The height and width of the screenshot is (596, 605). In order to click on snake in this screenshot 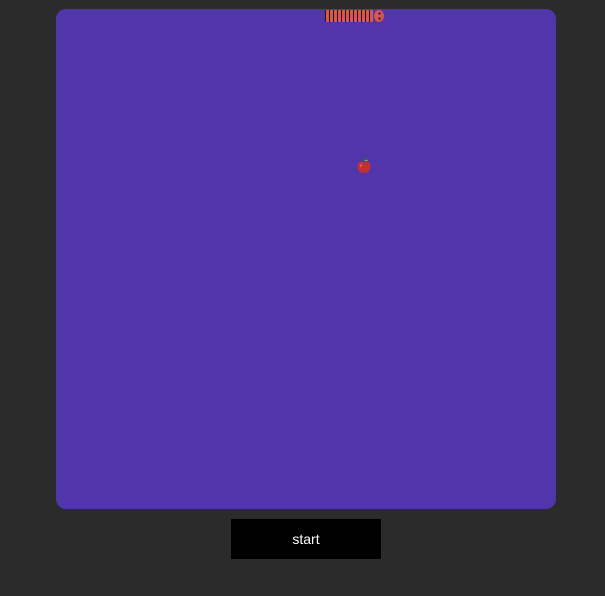, I will do `click(354, 16)`.